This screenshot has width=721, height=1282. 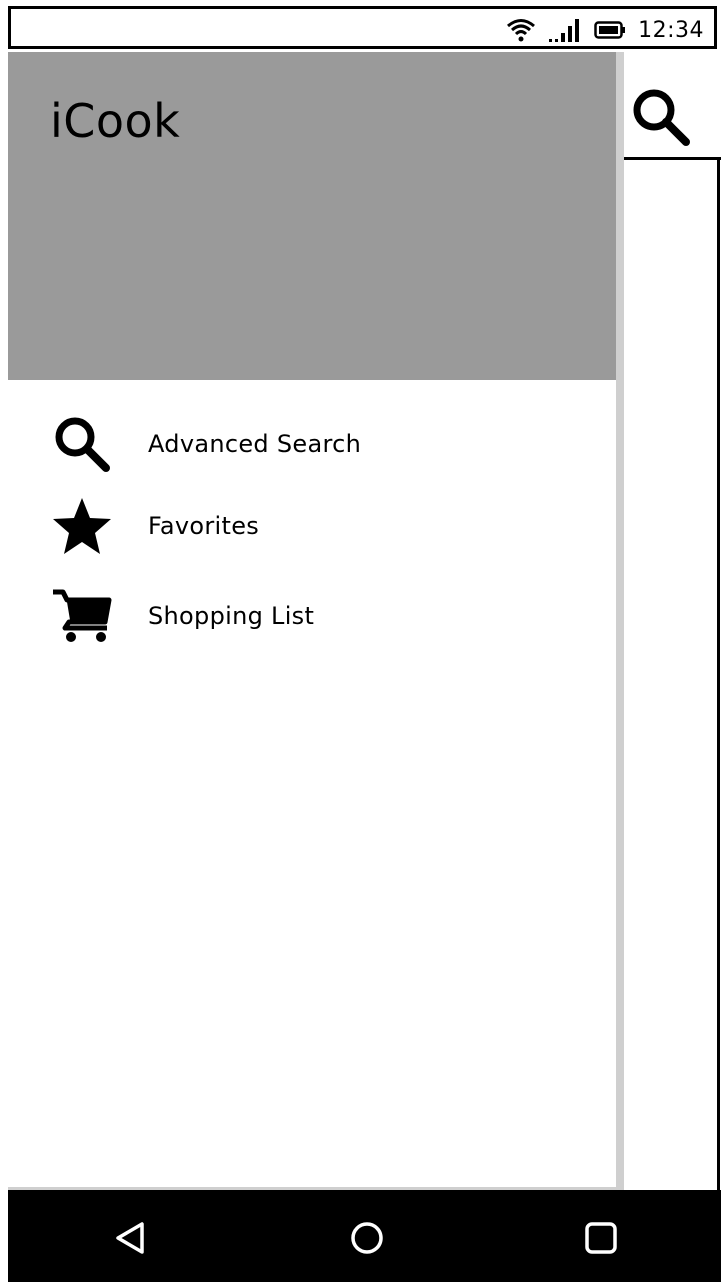 What do you see at coordinates (312, 526) in the screenshot?
I see `menu-item-favorites: Favorites` at bounding box center [312, 526].